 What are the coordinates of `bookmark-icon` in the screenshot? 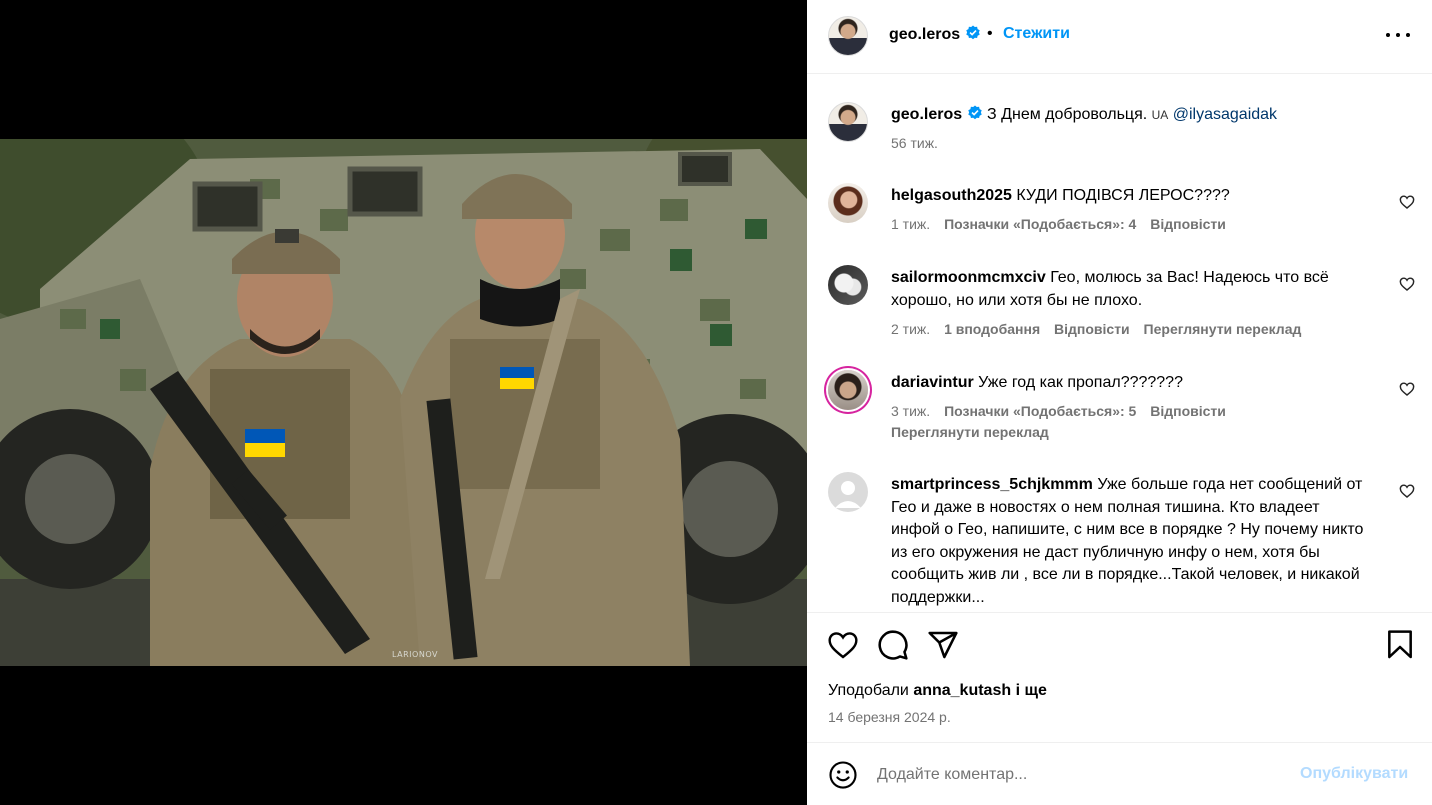 It's located at (1400, 645).